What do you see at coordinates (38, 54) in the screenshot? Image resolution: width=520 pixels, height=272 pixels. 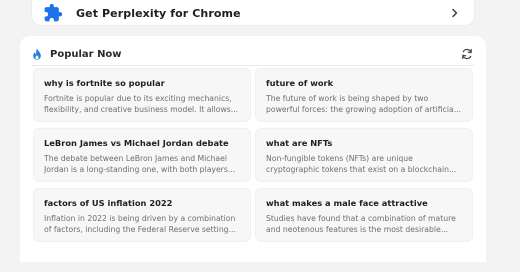 I see `fire-icon` at bounding box center [38, 54].